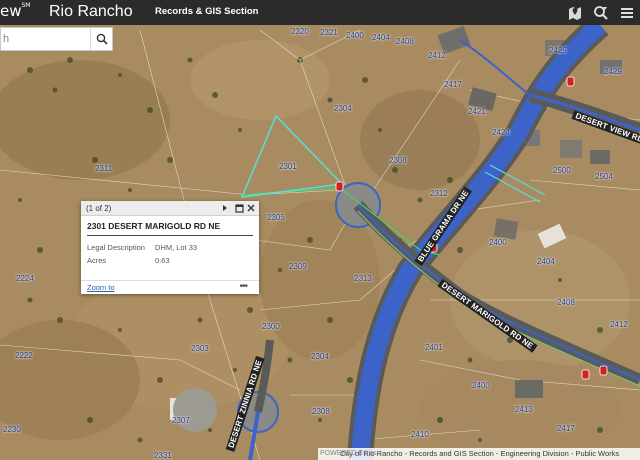 The height and width of the screenshot is (460, 640). Describe the element at coordinates (439, 193) in the screenshot. I see `parcel-label: 2312` at that location.